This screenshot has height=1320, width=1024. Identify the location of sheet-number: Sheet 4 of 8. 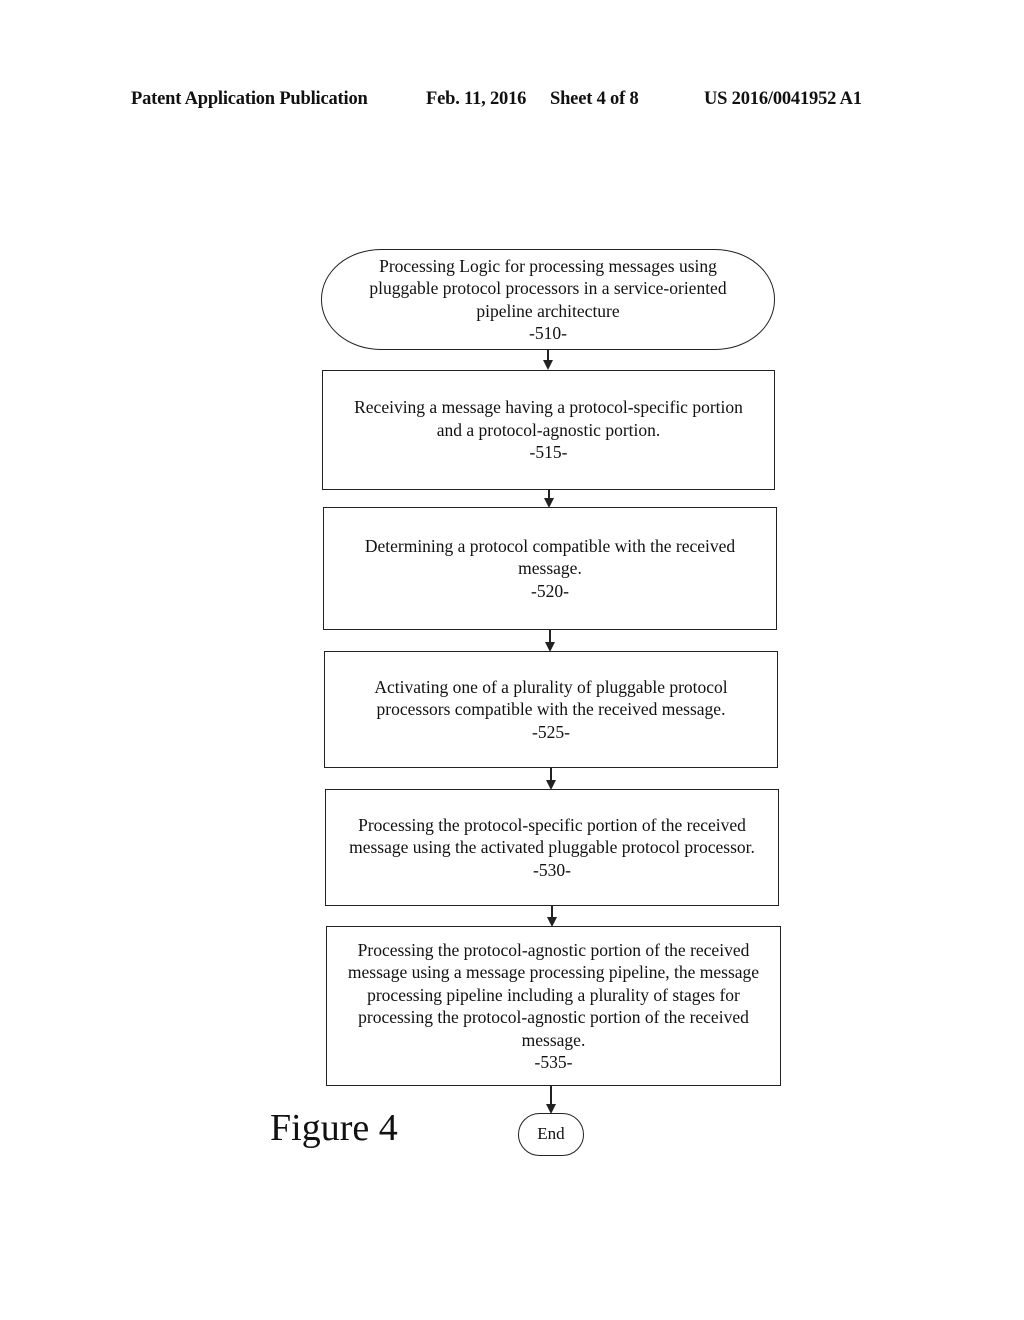
(594, 99).